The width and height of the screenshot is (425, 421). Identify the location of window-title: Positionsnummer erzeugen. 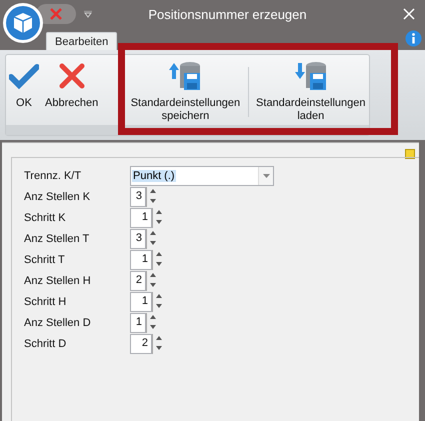
(227, 14).